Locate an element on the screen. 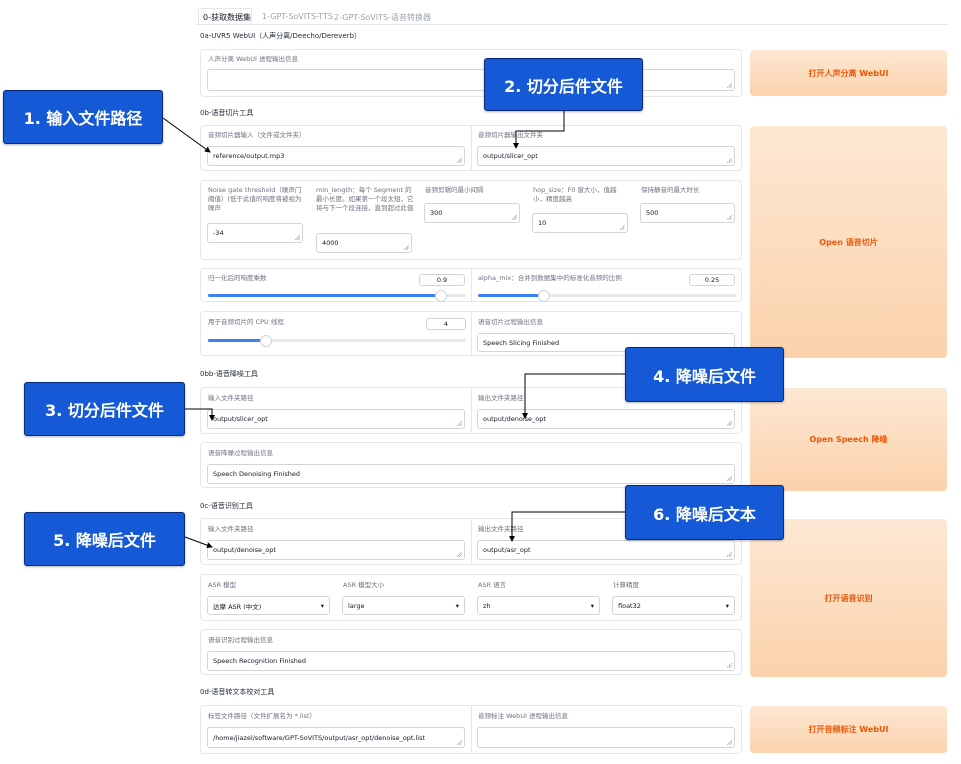 The height and width of the screenshot is (764, 961). callout-6: 6. 降噪后文本 is located at coordinates (704, 512).